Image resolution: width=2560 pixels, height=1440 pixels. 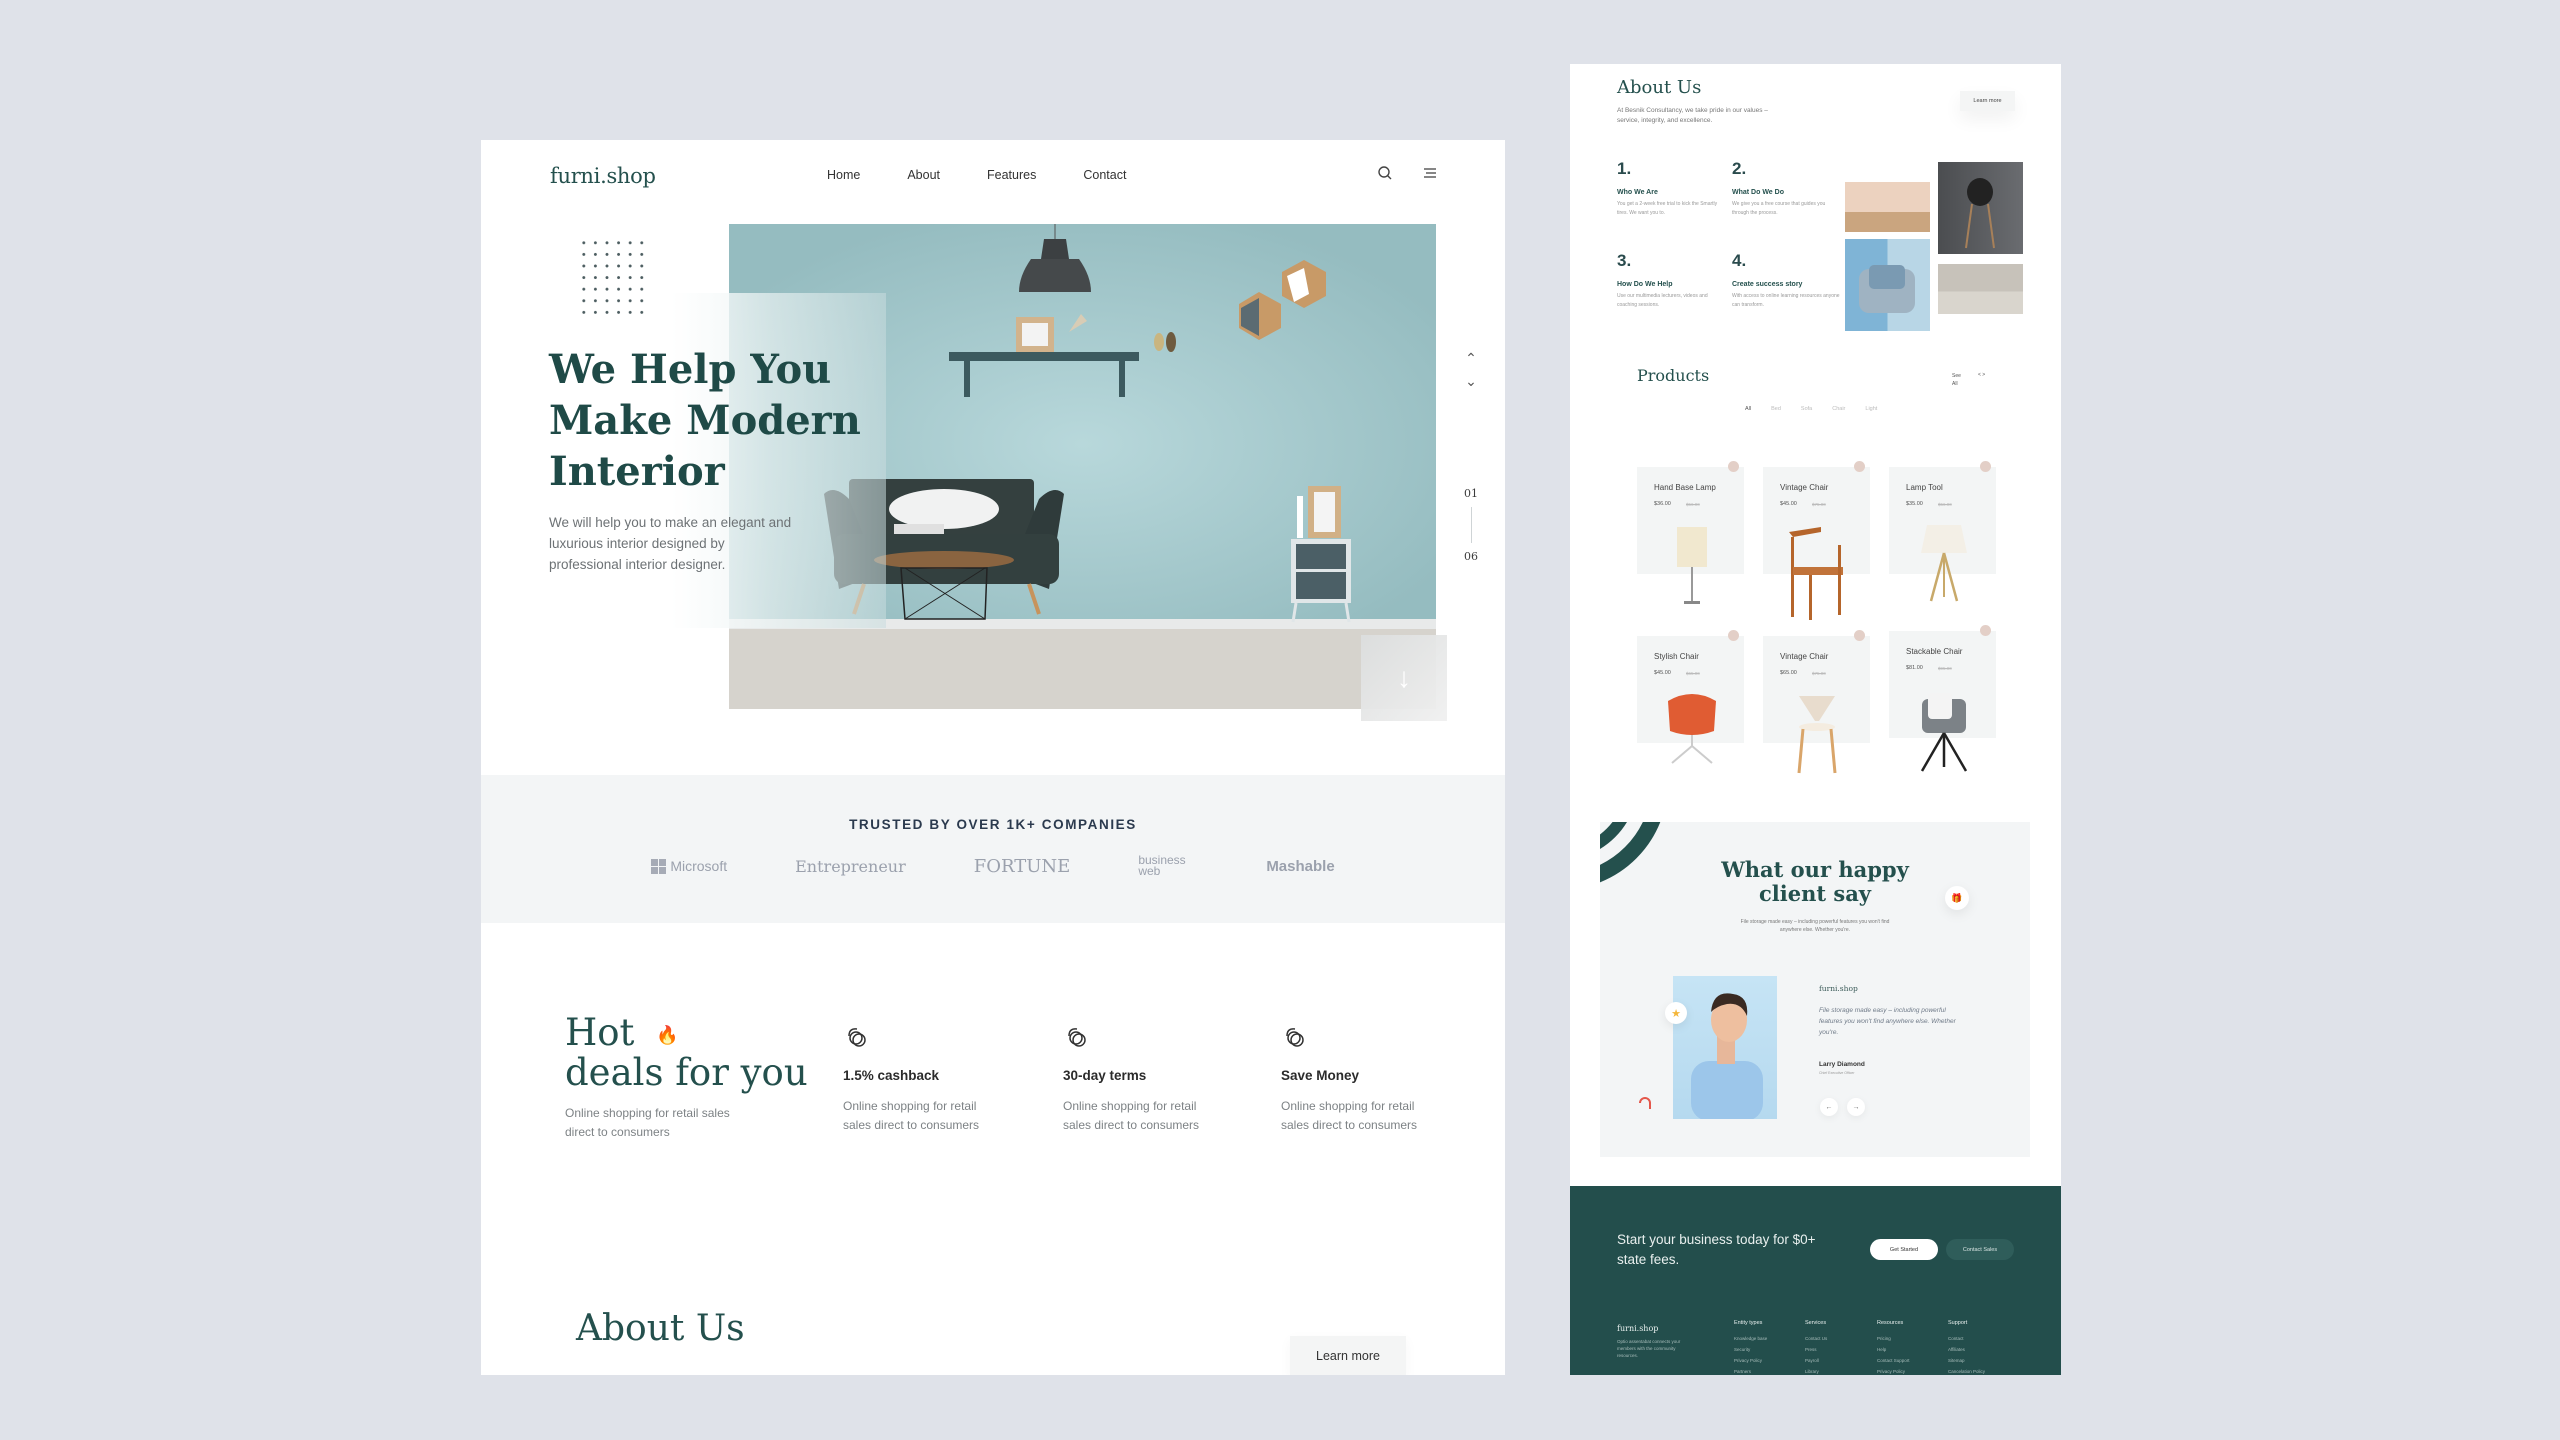 I want to click on product-name: Vintage Chair, so click(x=1804, y=487).